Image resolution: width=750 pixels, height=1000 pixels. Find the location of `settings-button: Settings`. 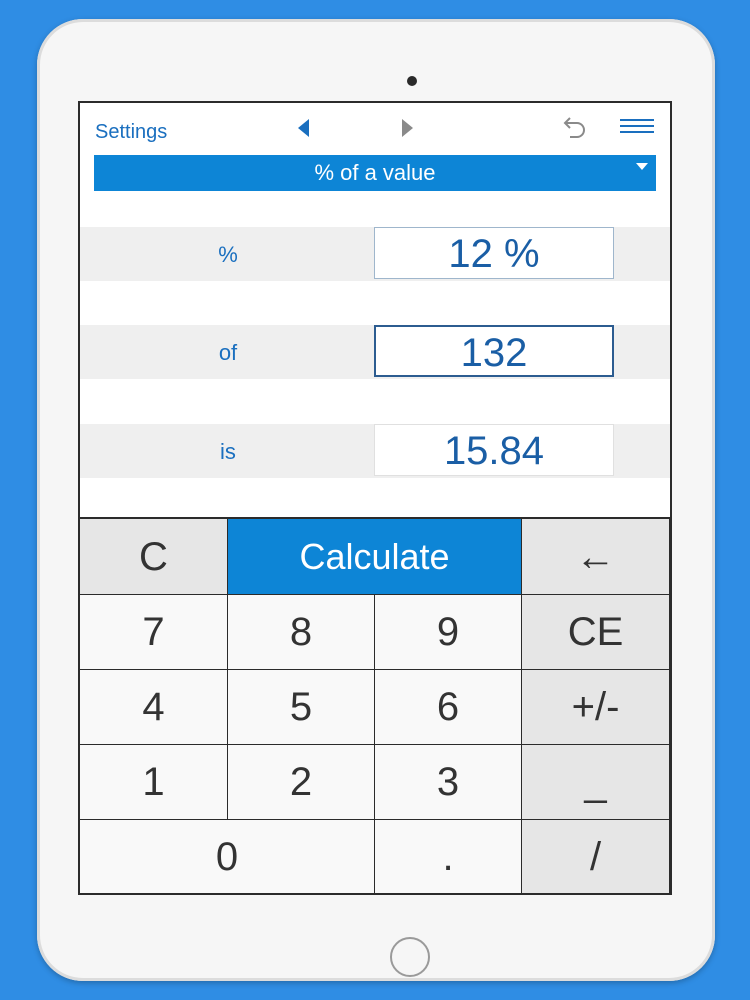

settings-button: Settings is located at coordinates (131, 132).